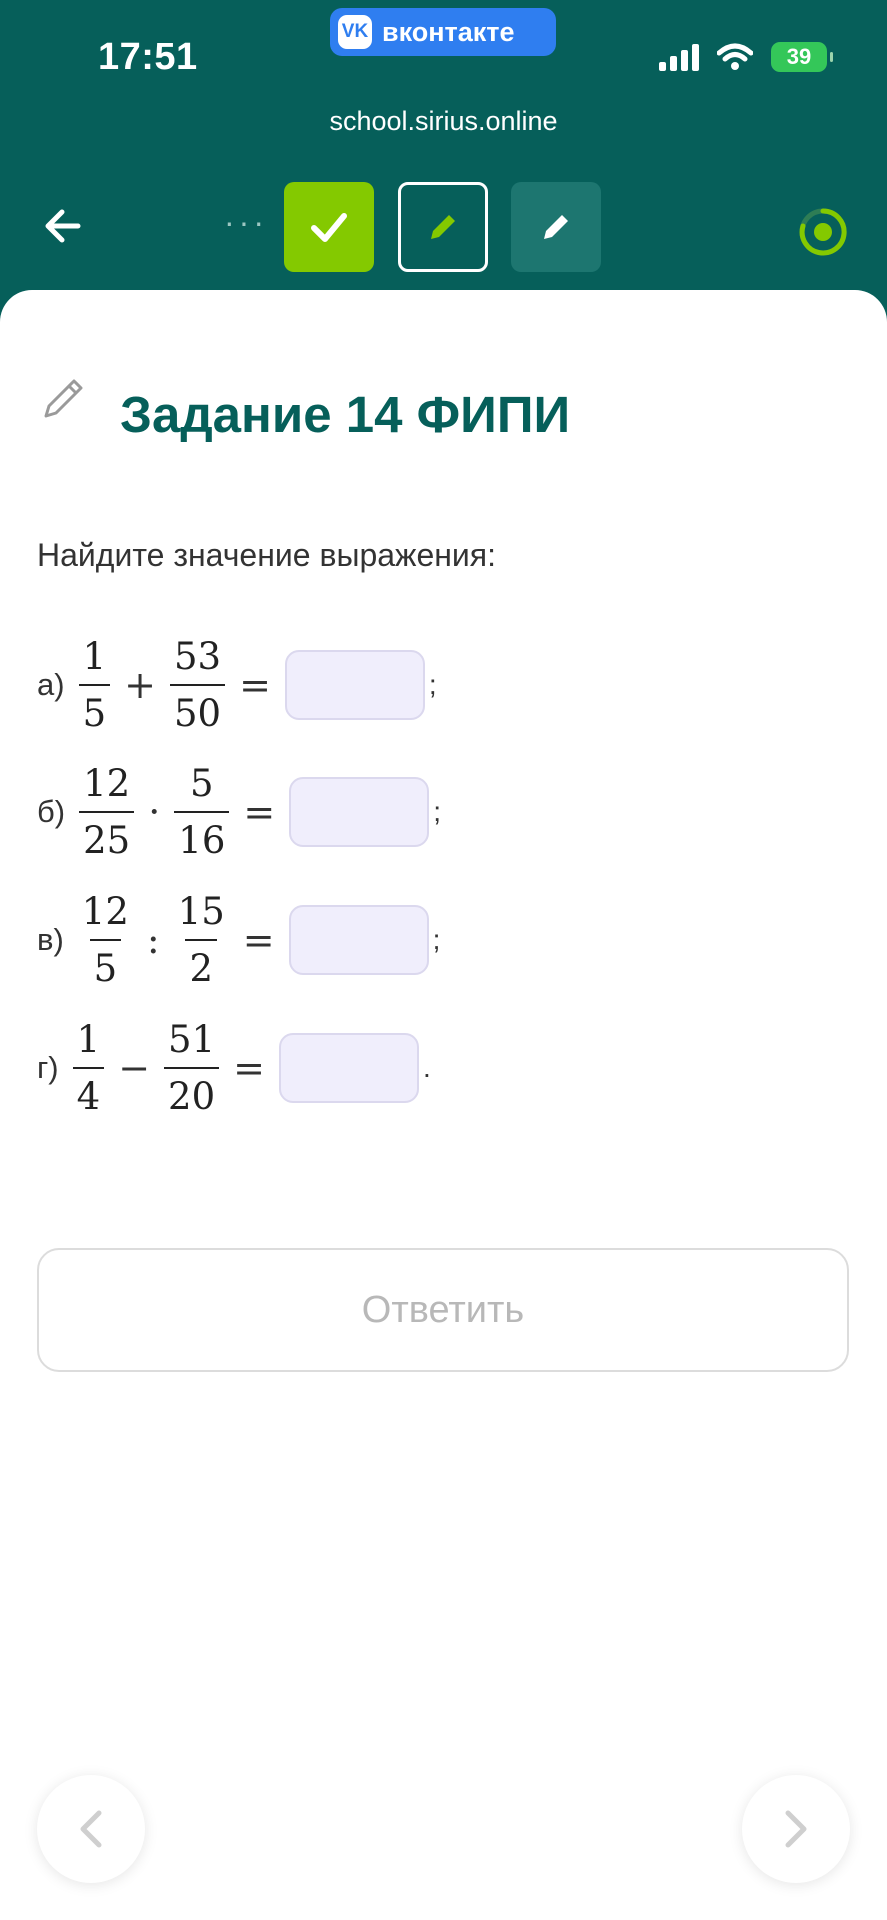 This screenshot has height=1920, width=887. Describe the element at coordinates (354, 685) in the screenshot. I see `answer-input-a` at that location.